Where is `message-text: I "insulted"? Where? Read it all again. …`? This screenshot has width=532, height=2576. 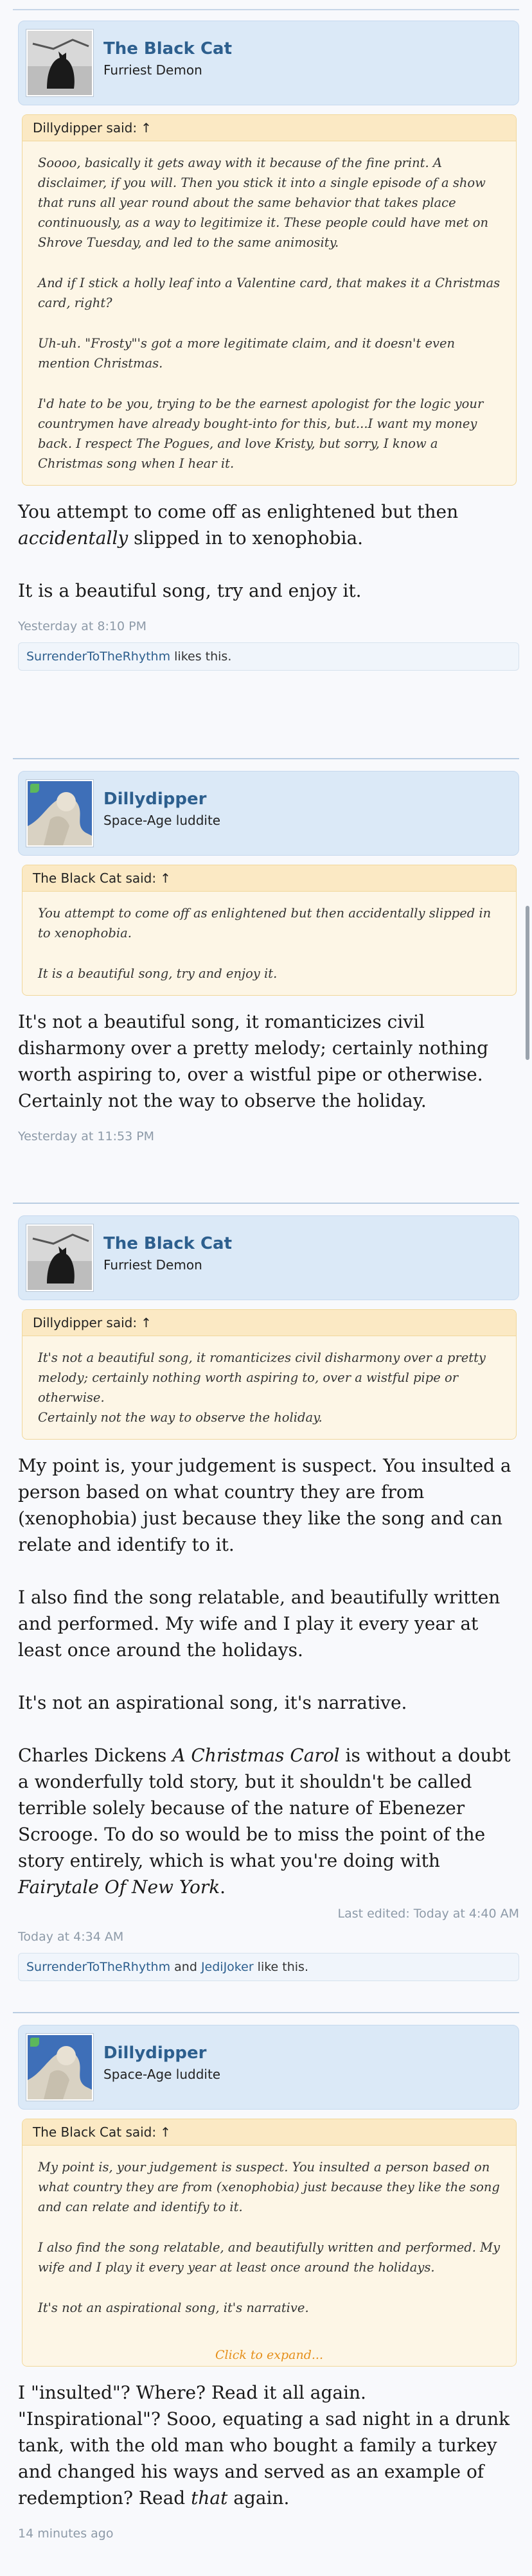
message-text: I "insulted"? Where? Read it all again. … is located at coordinates (268, 2439).